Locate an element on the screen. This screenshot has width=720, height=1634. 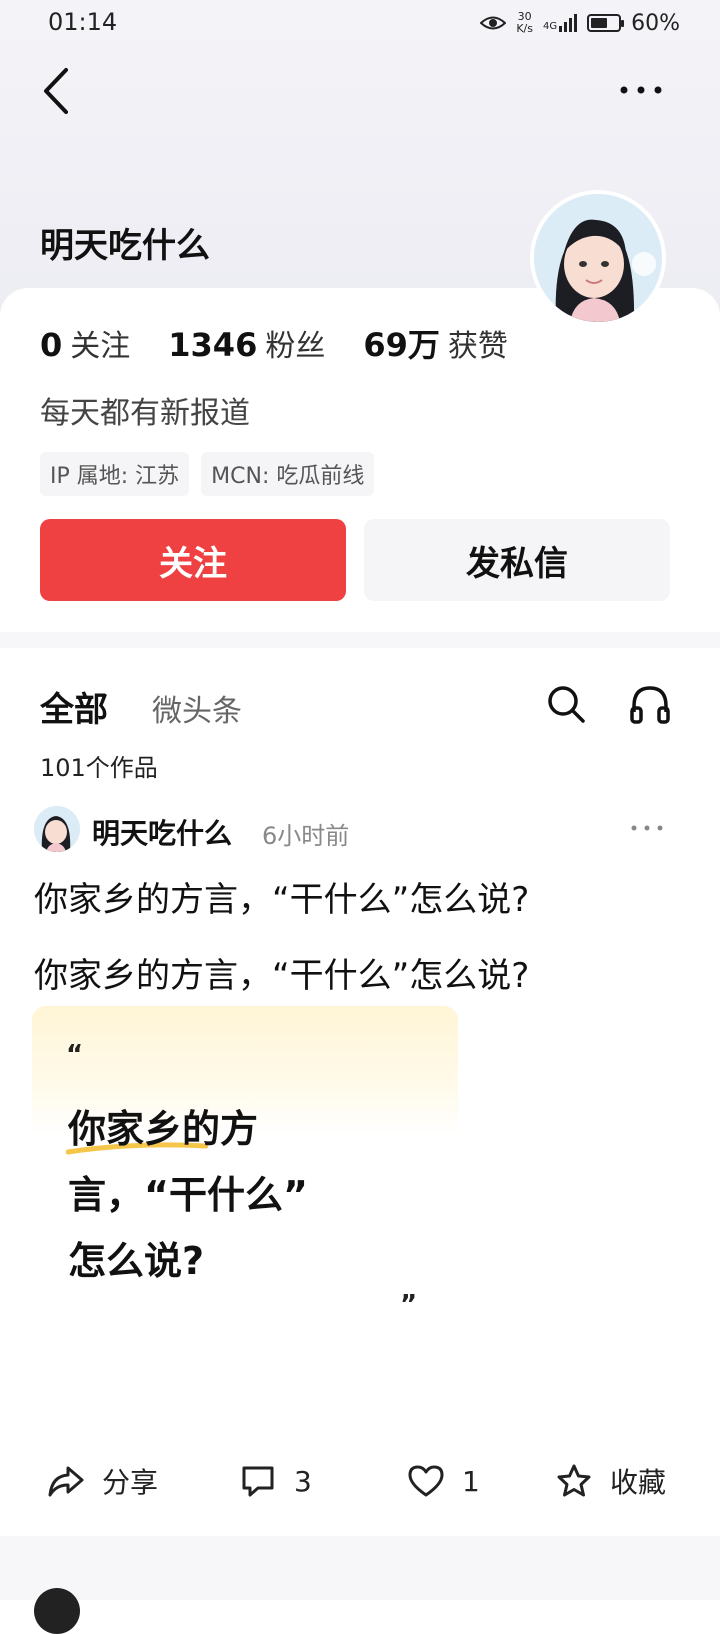
net-speed-unit: K/s is located at coordinates (524, 28).